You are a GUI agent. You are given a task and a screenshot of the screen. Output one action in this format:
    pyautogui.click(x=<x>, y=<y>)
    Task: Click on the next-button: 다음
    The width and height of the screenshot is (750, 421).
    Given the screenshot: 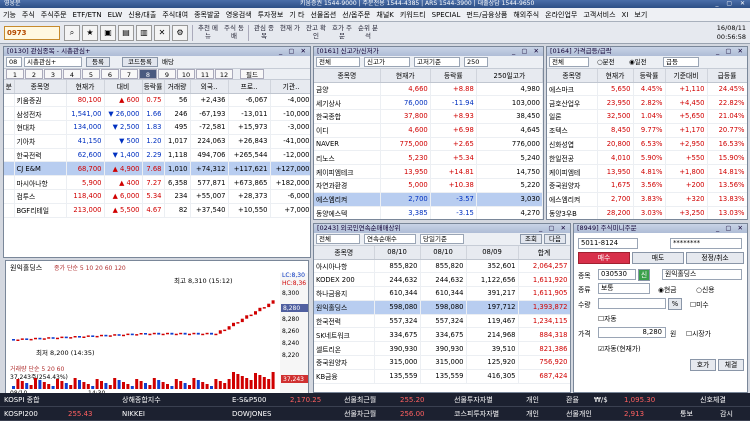 What is the action you would take?
    pyautogui.click(x=555, y=239)
    